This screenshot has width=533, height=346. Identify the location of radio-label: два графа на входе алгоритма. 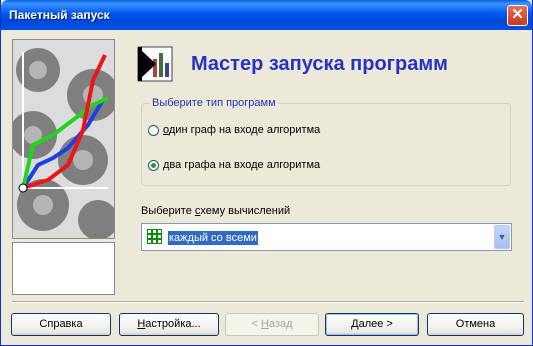
(242, 165).